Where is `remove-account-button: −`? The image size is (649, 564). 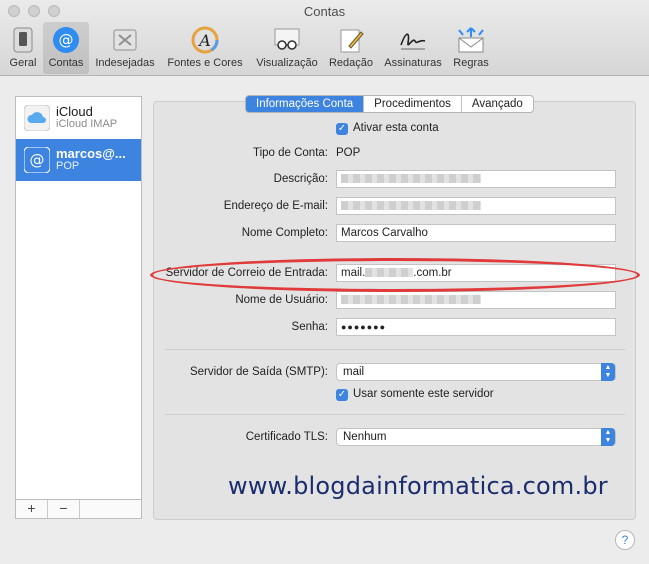 remove-account-button: − is located at coordinates (64, 509).